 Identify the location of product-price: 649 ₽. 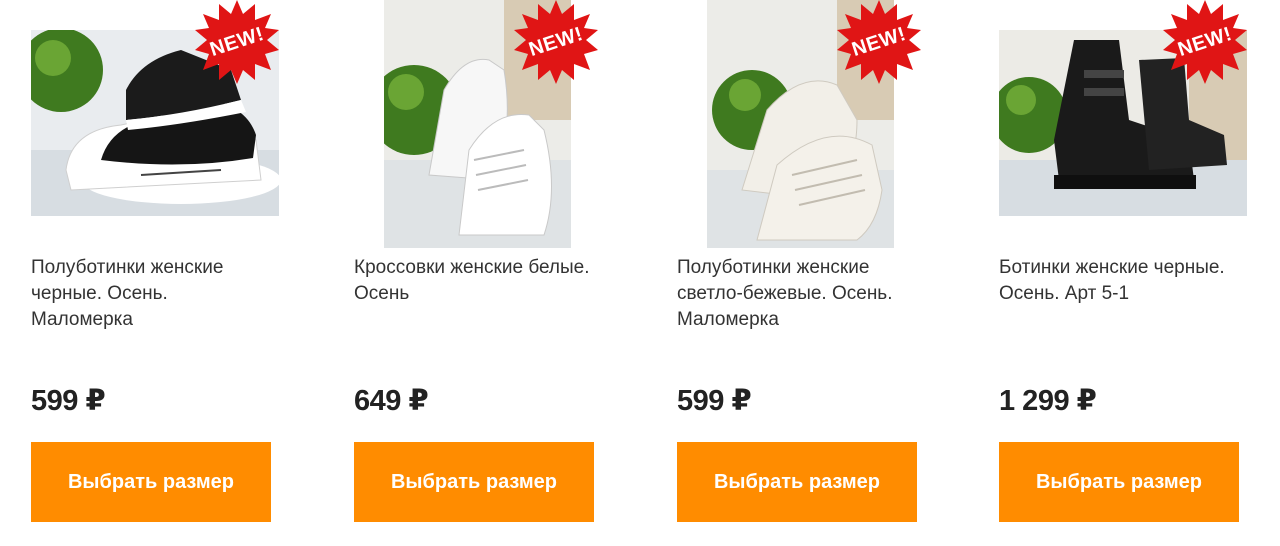
(391, 401).